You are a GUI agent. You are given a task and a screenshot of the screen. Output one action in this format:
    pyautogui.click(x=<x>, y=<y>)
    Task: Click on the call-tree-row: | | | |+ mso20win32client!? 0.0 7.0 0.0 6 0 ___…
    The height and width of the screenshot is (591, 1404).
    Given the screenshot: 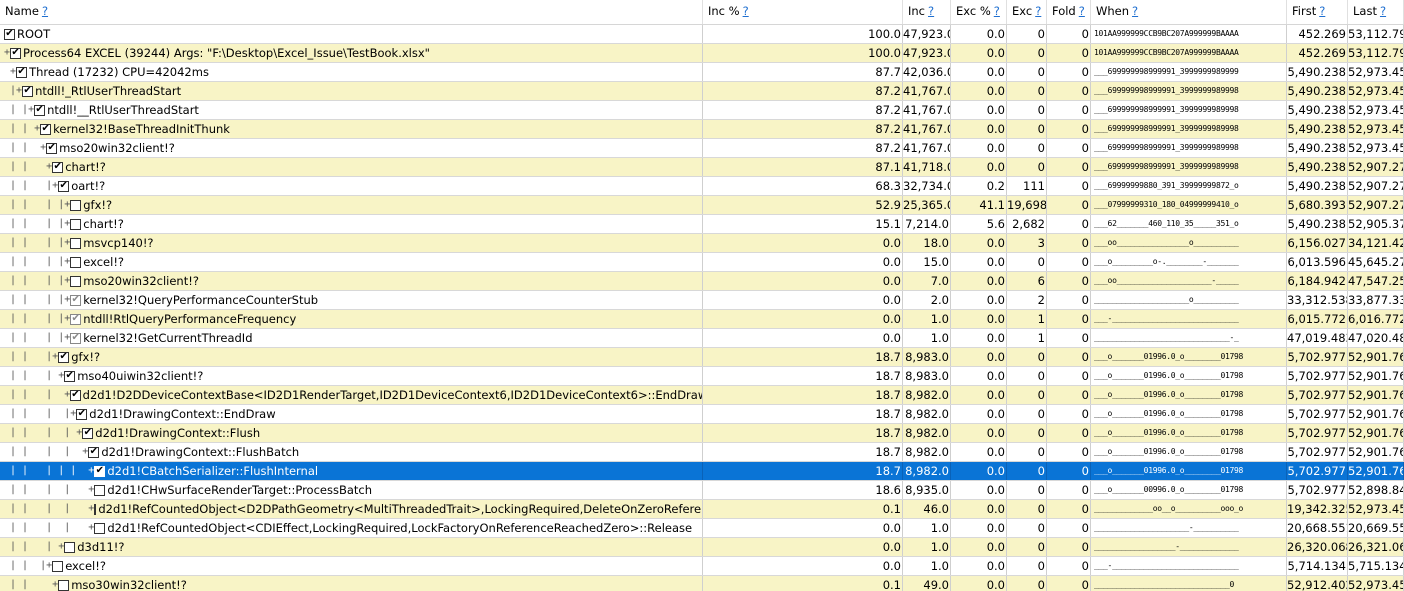 What is the action you would take?
    pyautogui.click(x=702, y=281)
    